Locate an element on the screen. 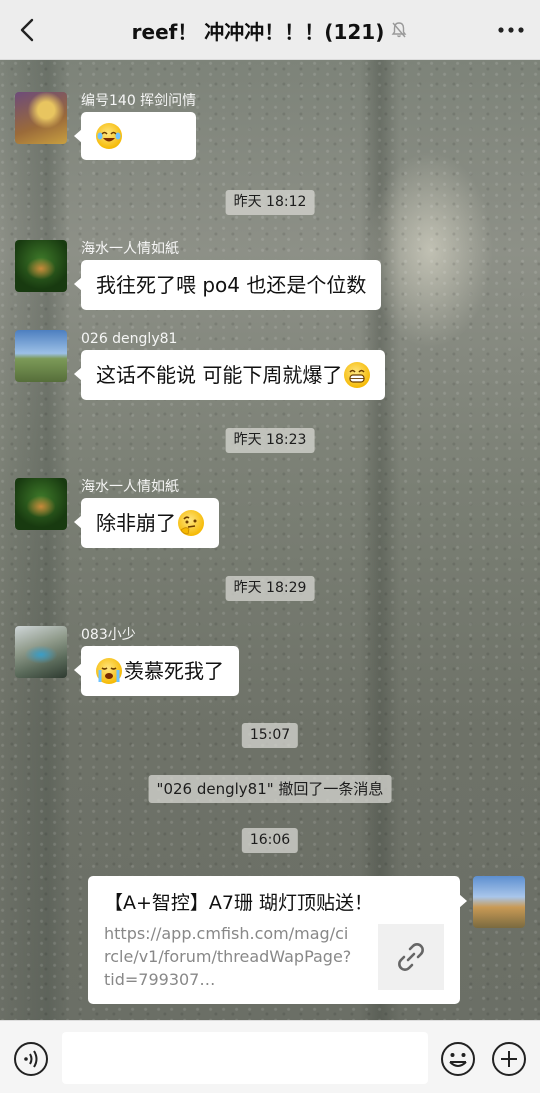 The height and width of the screenshot is (1093, 540). grinning-emoji is located at coordinates (357, 375).